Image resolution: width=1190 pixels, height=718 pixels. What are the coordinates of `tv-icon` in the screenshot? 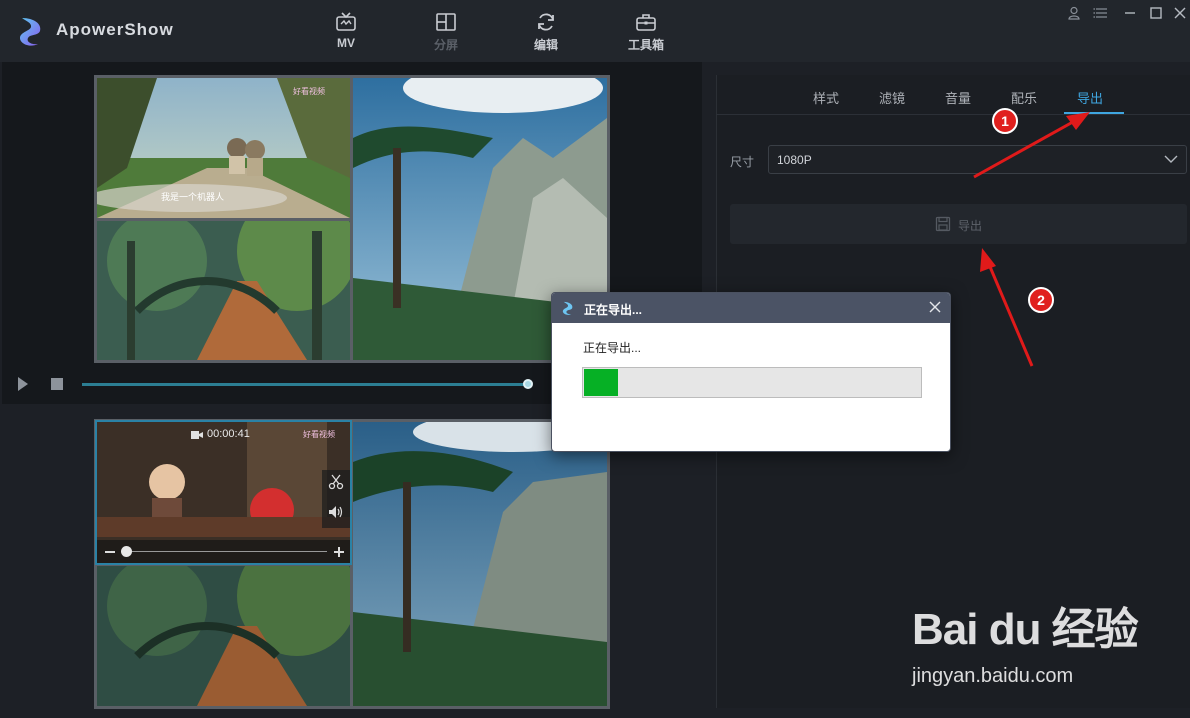 It's located at (346, 21).